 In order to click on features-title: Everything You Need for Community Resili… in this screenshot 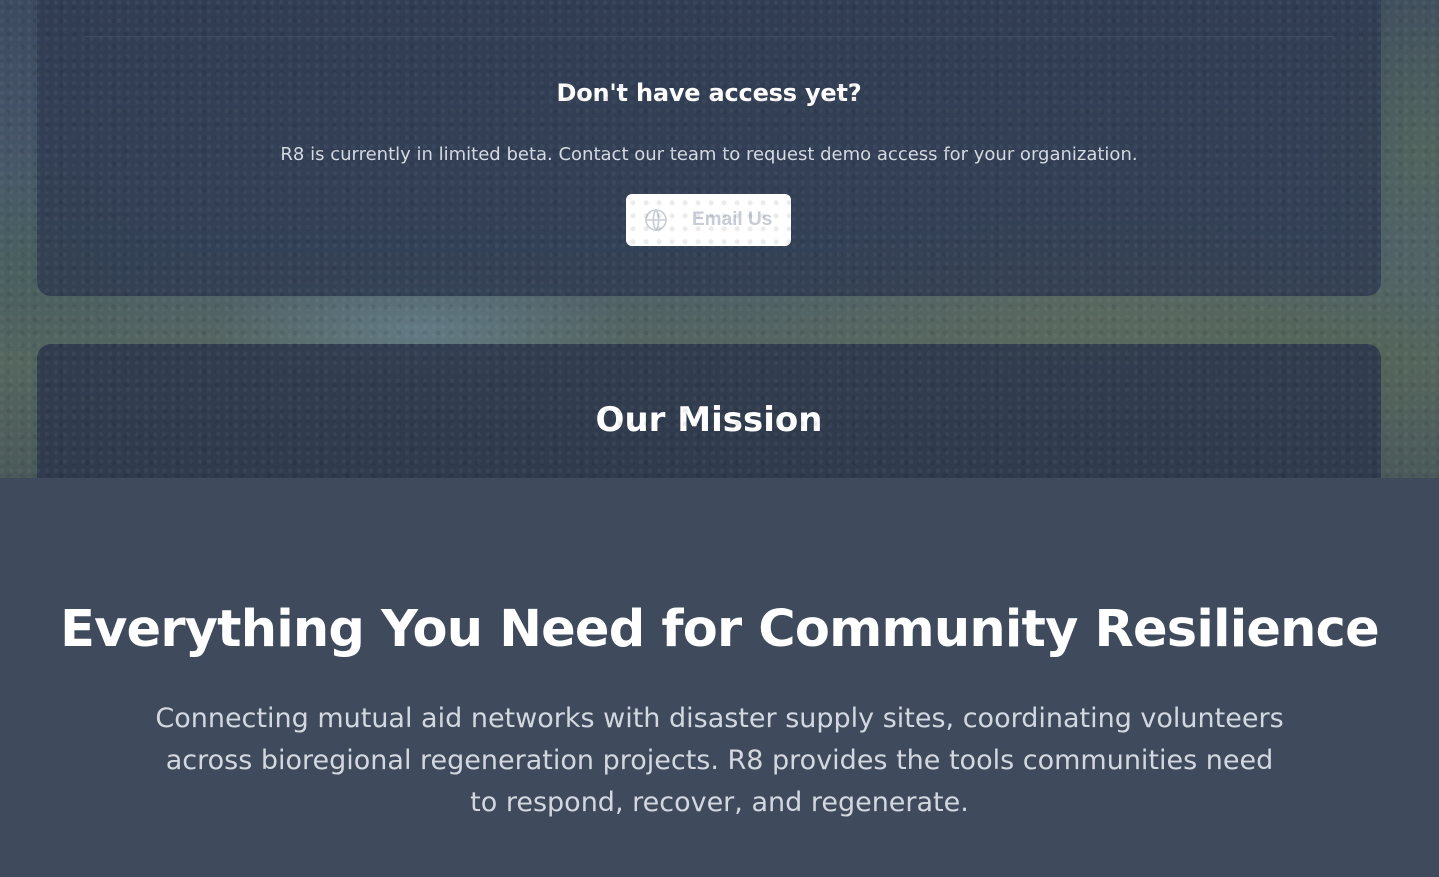, I will do `click(720, 629)`.